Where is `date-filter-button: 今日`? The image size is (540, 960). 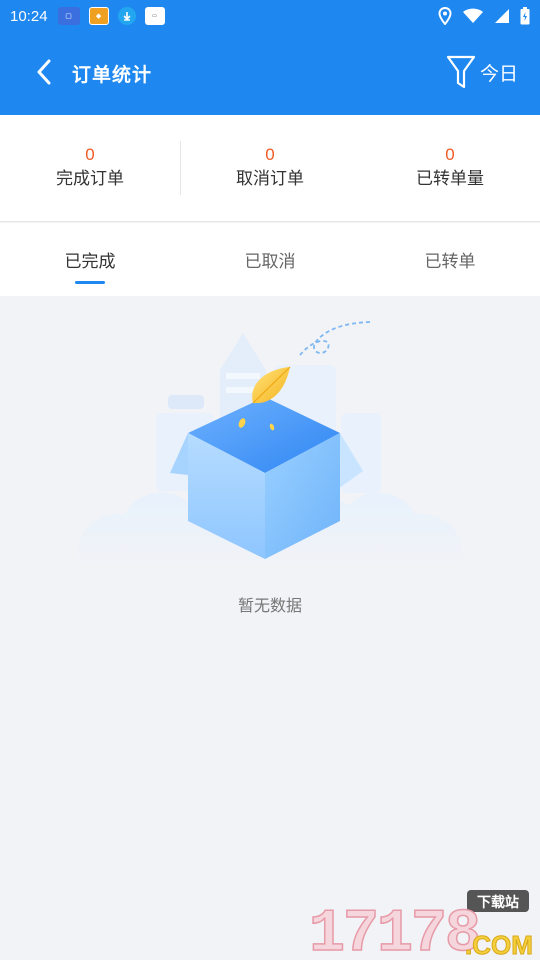 date-filter-button: 今日 is located at coordinates (482, 72).